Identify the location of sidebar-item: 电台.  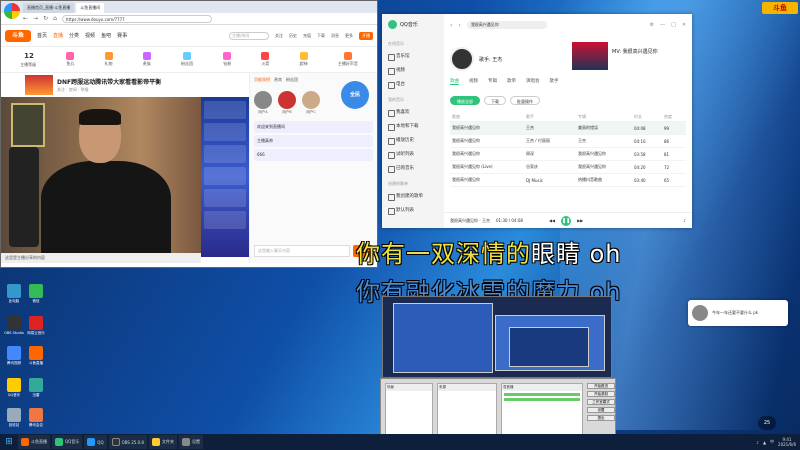
(413, 84).